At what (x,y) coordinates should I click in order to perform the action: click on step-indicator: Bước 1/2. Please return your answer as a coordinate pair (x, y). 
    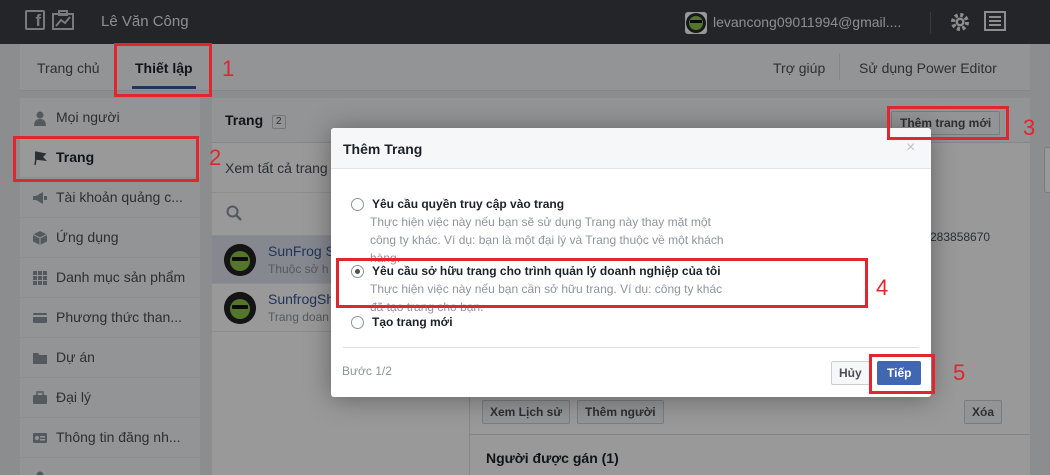
    Looking at the image, I should click on (367, 371).